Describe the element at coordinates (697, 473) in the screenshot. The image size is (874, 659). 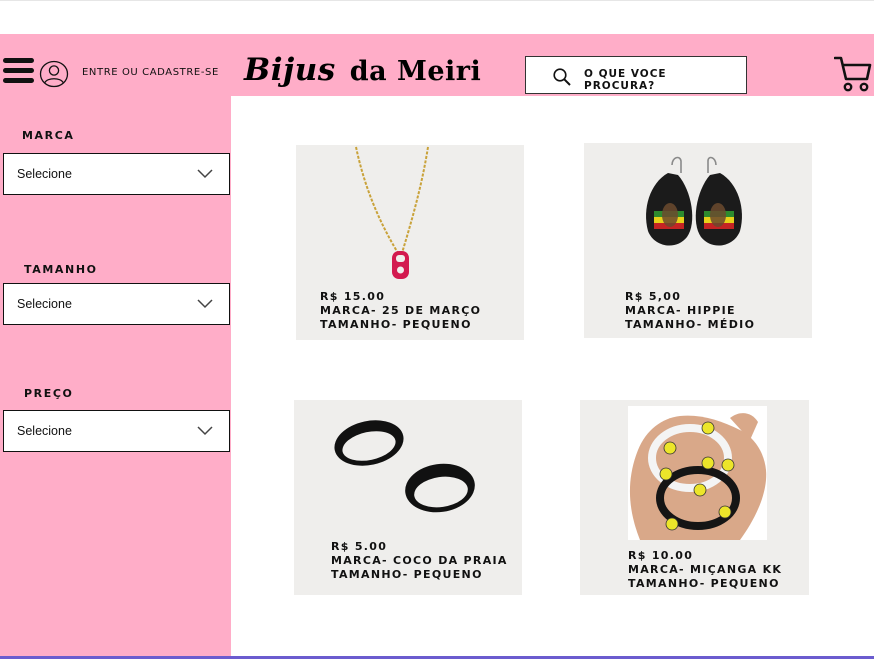
I see `bracelets-image` at that location.